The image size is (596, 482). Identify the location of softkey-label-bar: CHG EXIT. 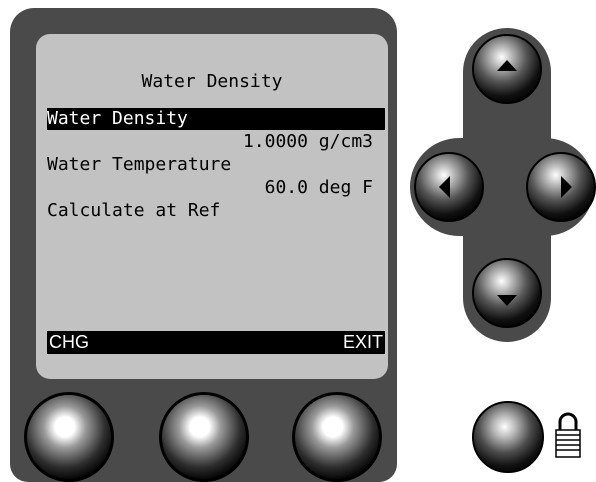
(216, 342).